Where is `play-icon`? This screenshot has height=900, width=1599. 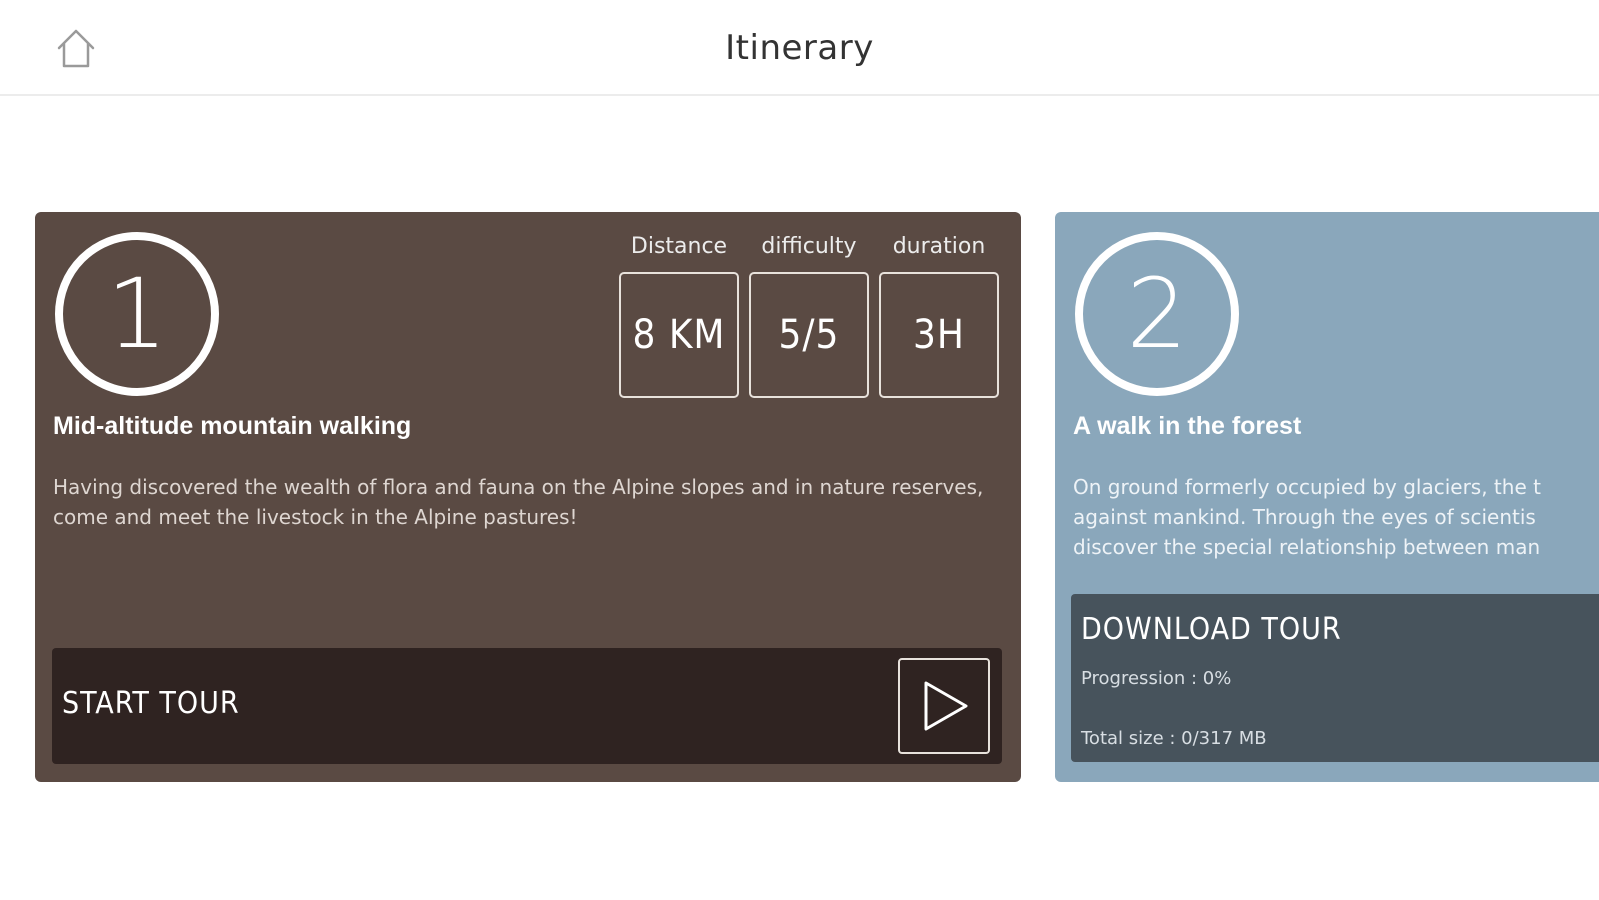 play-icon is located at coordinates (946, 706).